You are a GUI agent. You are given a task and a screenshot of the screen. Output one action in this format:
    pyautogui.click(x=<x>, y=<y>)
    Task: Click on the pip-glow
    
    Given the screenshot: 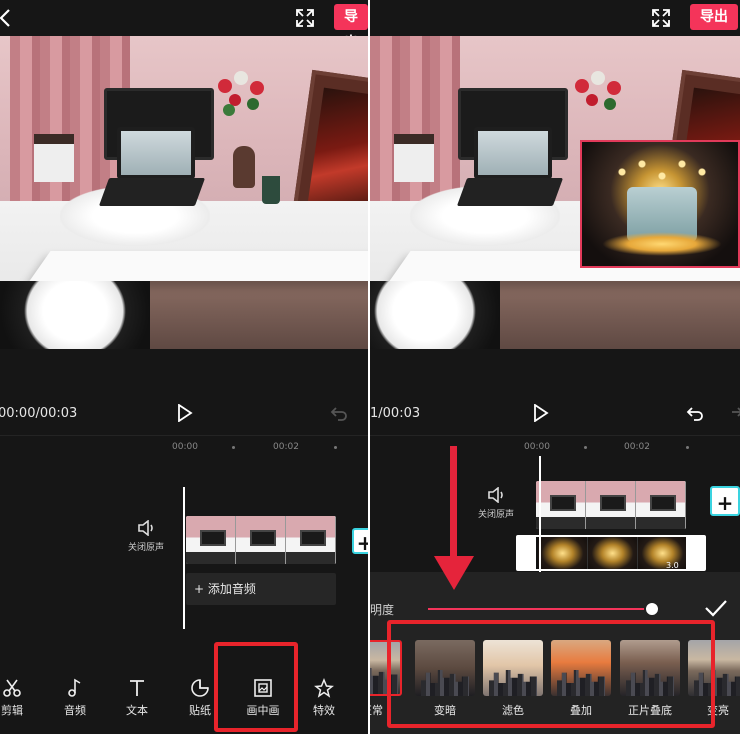 What is the action you would take?
    pyautogui.click(x=662, y=244)
    